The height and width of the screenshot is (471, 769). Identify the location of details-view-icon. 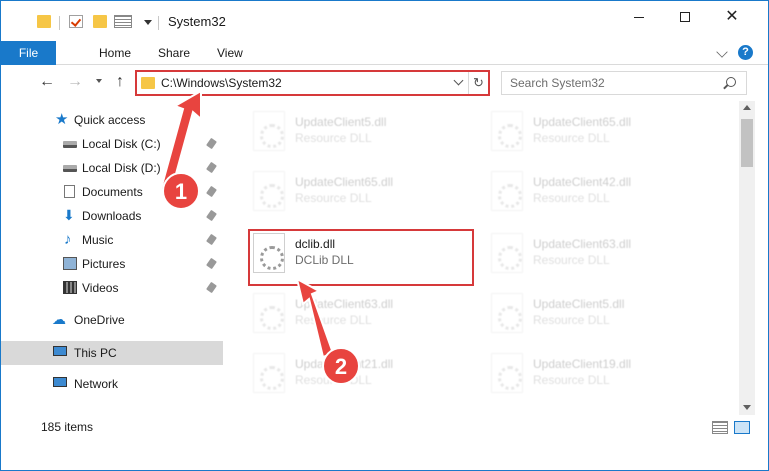
(720, 427).